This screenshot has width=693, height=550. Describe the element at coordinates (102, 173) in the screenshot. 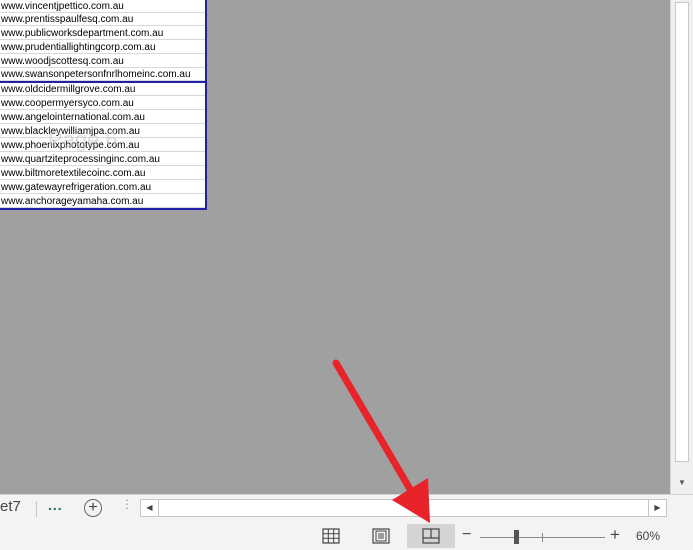

I see `cell-row: www.biltmoretextilecoinc.com.au` at that location.